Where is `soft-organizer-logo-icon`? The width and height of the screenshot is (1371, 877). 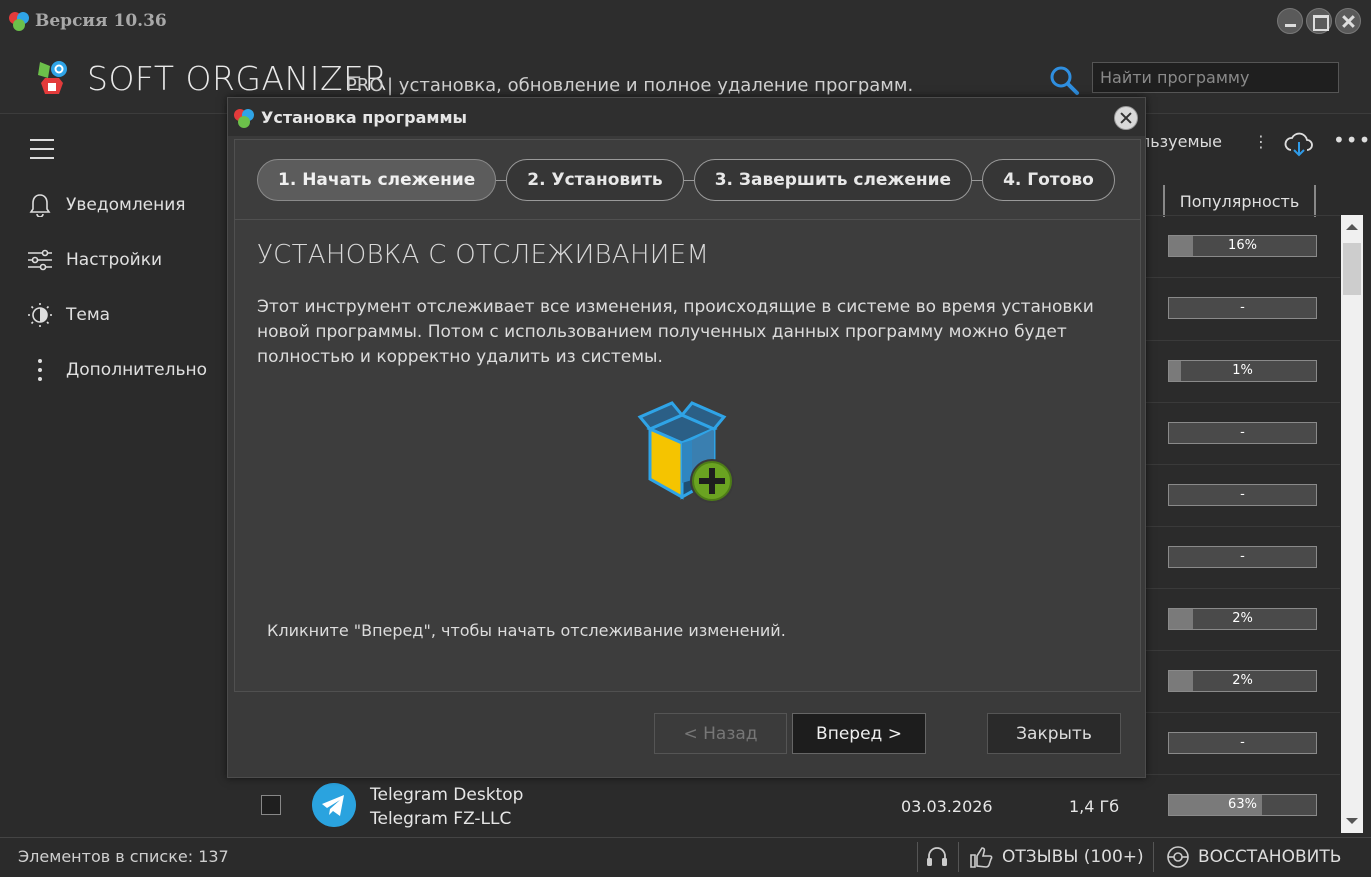 soft-organizer-logo-icon is located at coordinates (52, 77).